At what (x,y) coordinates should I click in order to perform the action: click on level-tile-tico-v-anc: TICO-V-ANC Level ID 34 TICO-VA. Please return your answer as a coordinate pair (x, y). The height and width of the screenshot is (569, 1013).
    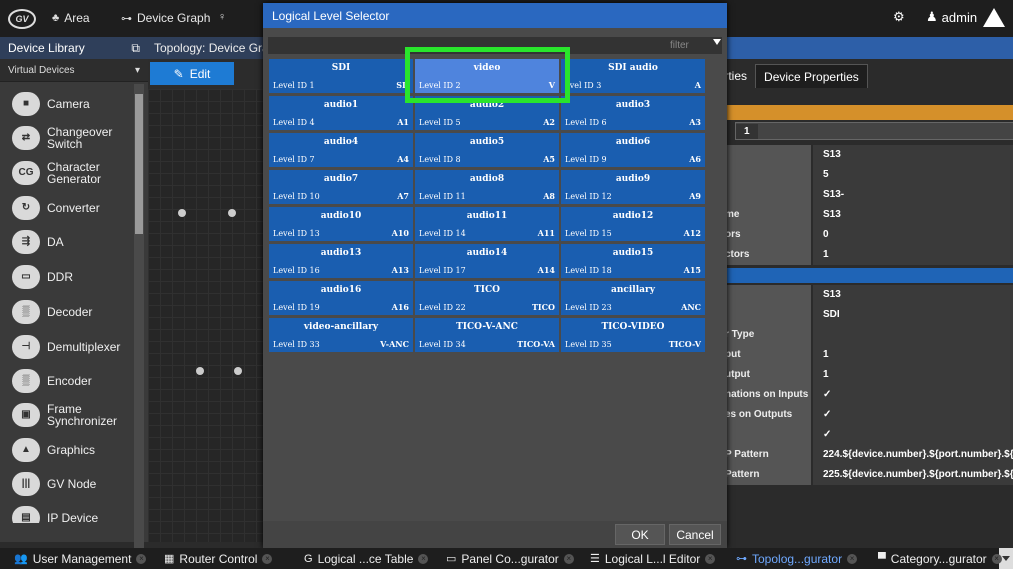
    Looking at the image, I should click on (487, 335).